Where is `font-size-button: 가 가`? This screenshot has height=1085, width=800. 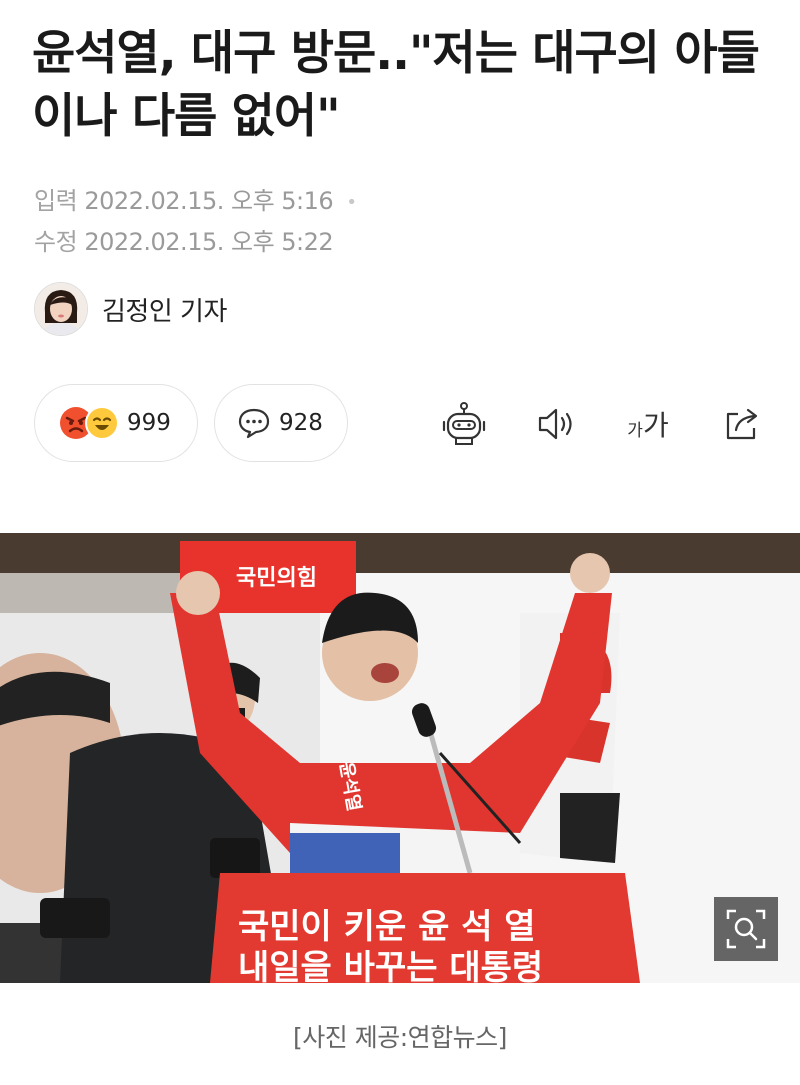 font-size-button: 가 가 is located at coordinates (648, 424).